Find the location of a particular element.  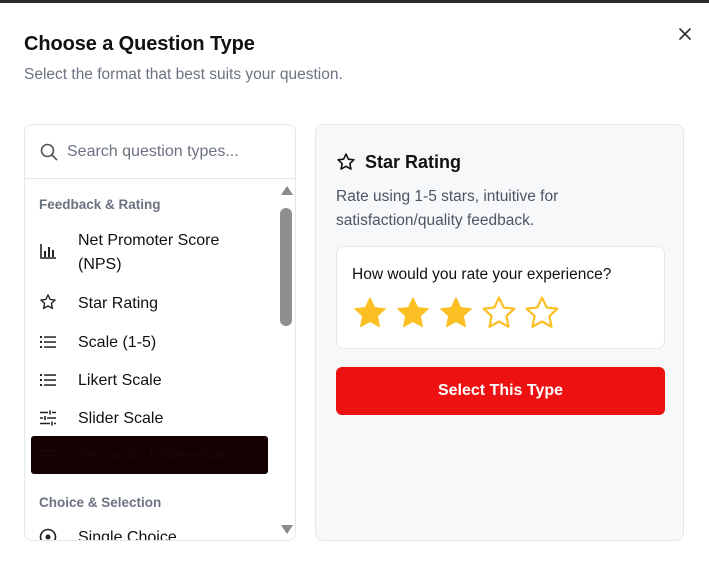

preview-title: Star Rating is located at coordinates (413, 162).